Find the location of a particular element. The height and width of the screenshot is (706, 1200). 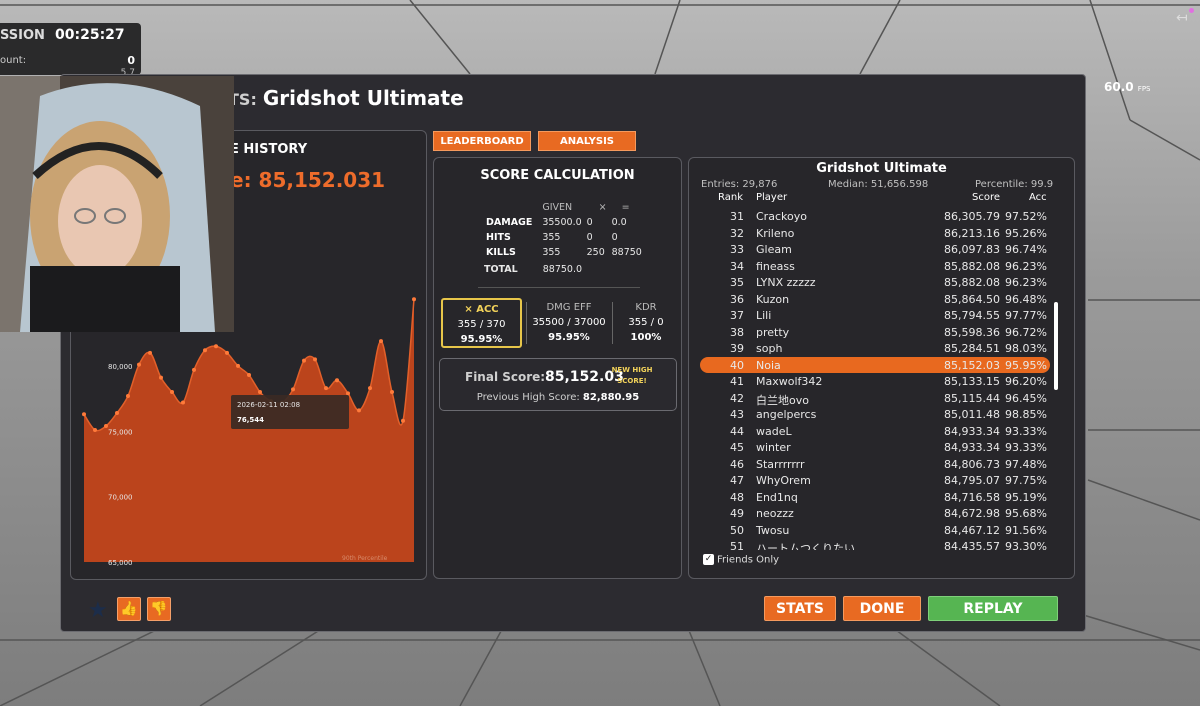

row-player: angelpercs is located at coordinates (786, 414).